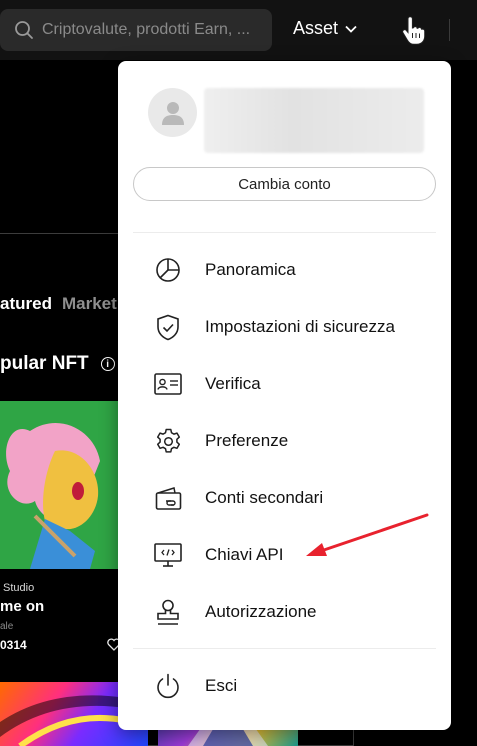 Image resolution: width=477 pixels, height=746 pixels. I want to click on search-box, so click(136, 30).